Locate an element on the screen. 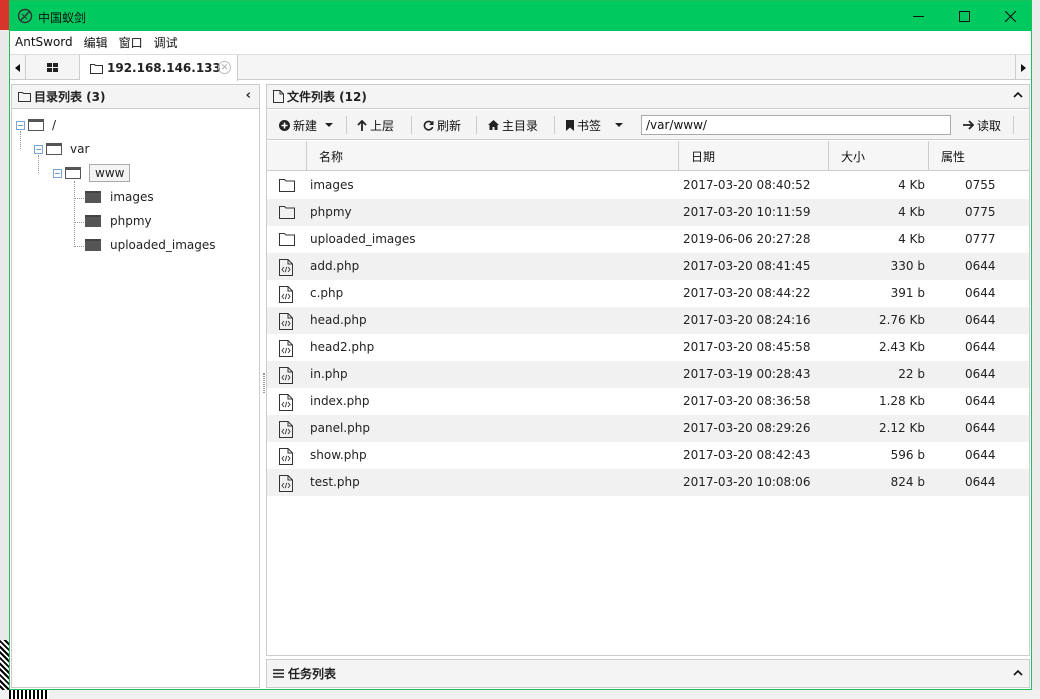 The height and width of the screenshot is (699, 1040). column-header-date: 日期 is located at coordinates (754, 156).